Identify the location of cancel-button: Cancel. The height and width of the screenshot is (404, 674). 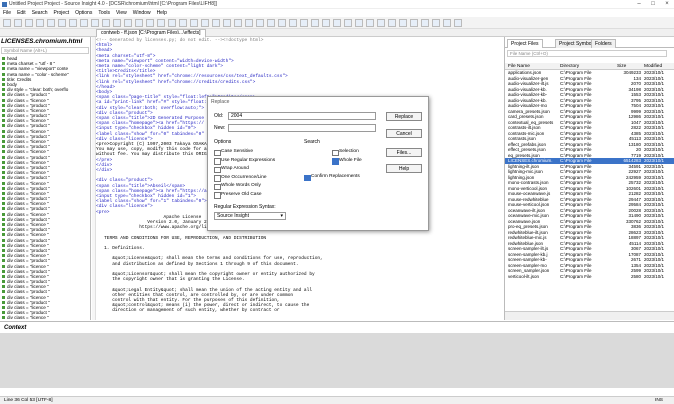
(404, 133).